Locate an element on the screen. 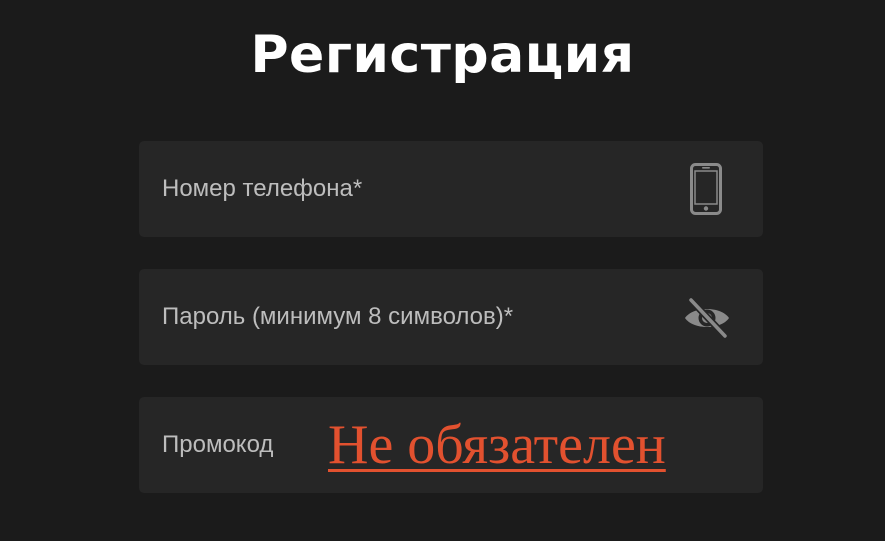 The image size is (885, 541). password-placeholder: Пароль (минимум 8 символов)* is located at coordinates (338, 316).